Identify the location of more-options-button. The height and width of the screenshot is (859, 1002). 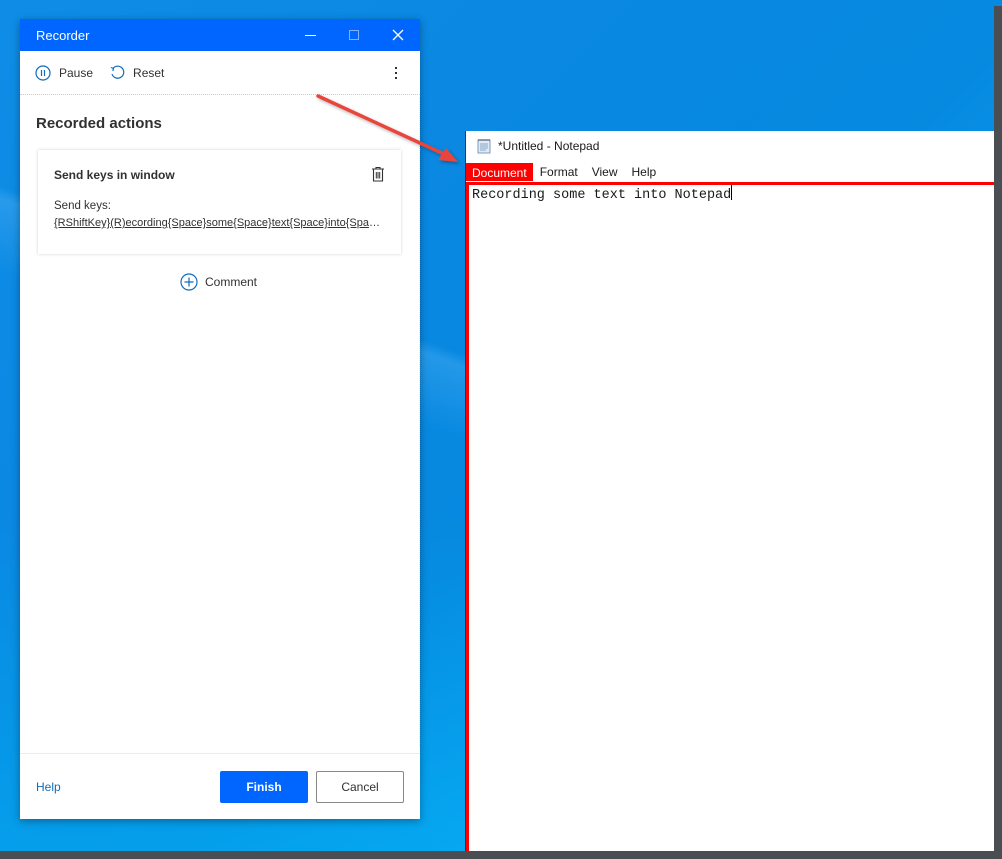
(396, 72).